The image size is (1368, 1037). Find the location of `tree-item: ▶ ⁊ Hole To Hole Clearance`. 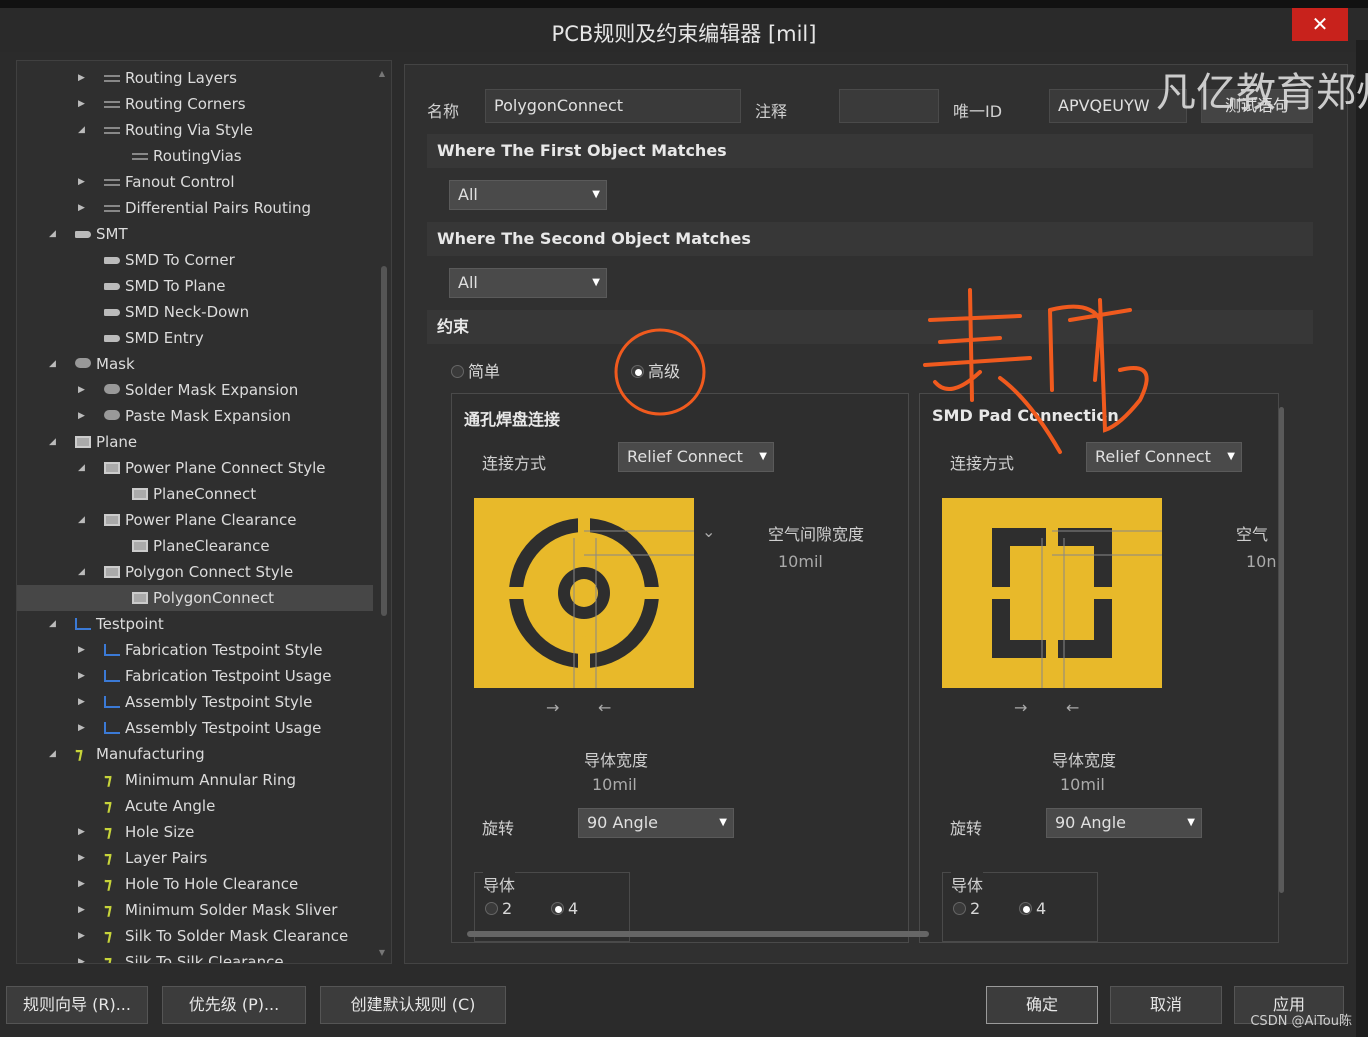

tree-item: ▶ ⁊ Hole To Hole Clearance is located at coordinates (195, 884).